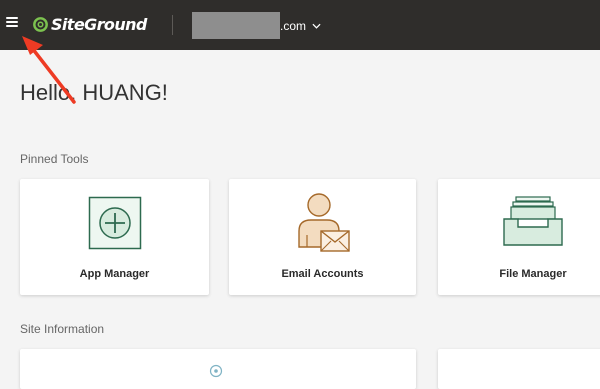  Describe the element at coordinates (533, 221) in the screenshot. I see `file-manager-icon` at that location.